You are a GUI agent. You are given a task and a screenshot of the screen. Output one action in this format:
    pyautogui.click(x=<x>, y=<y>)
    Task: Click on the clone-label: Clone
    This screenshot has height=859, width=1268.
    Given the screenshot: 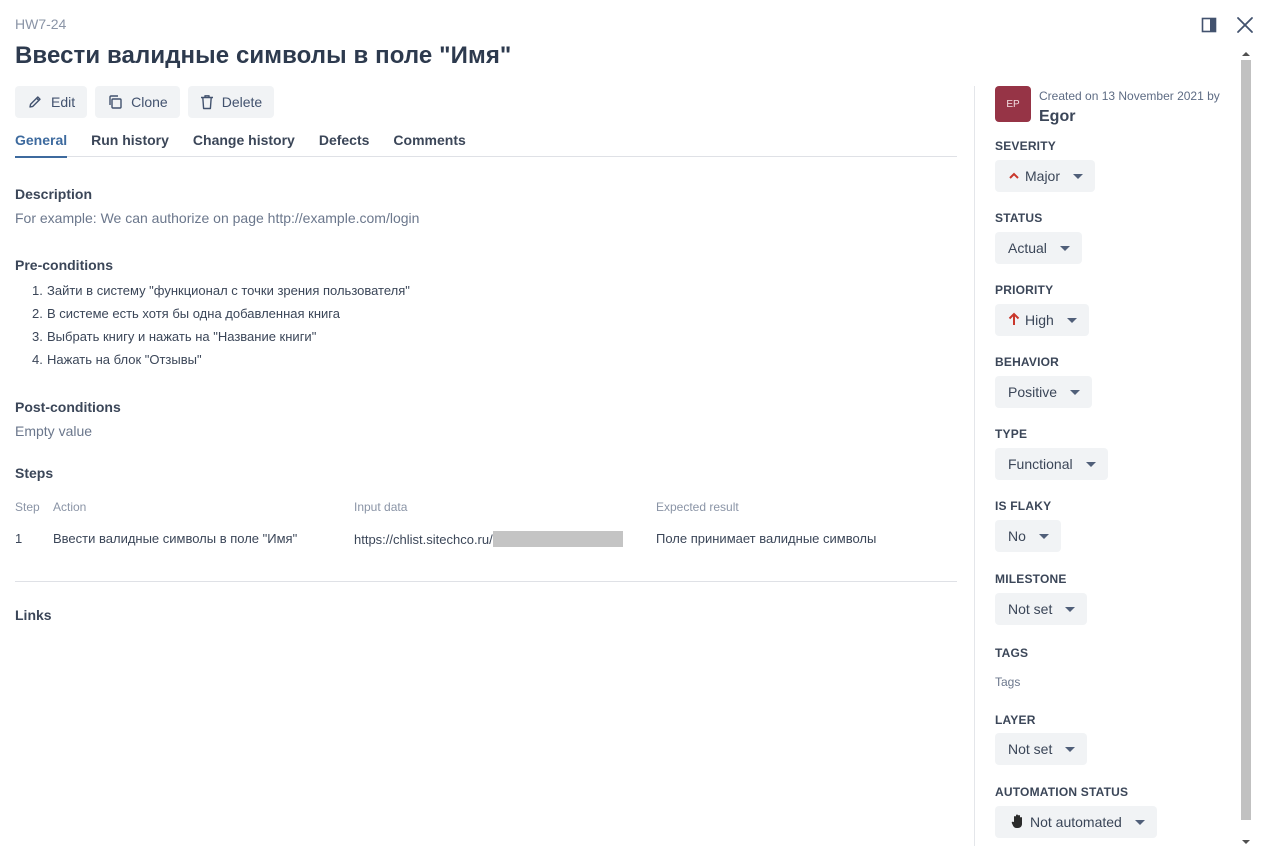 What is the action you would take?
    pyautogui.click(x=149, y=102)
    